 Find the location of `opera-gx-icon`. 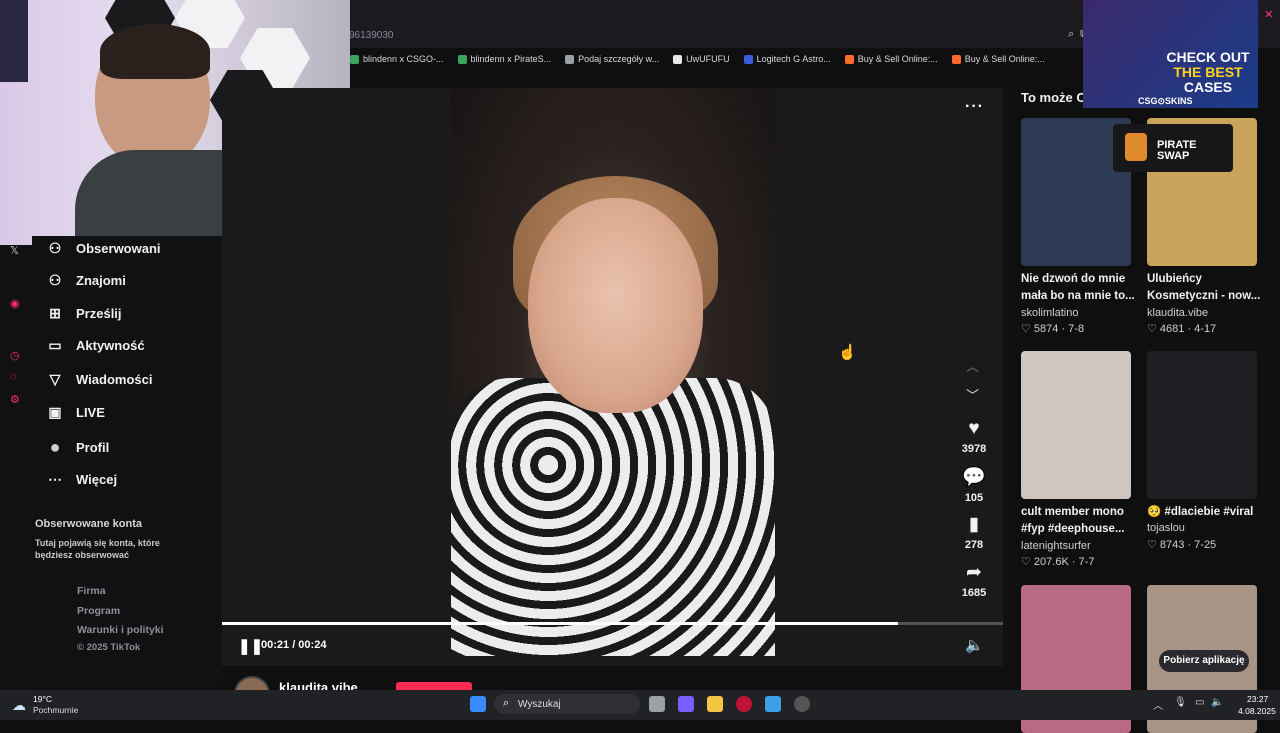

opera-gx-icon is located at coordinates (744, 704).